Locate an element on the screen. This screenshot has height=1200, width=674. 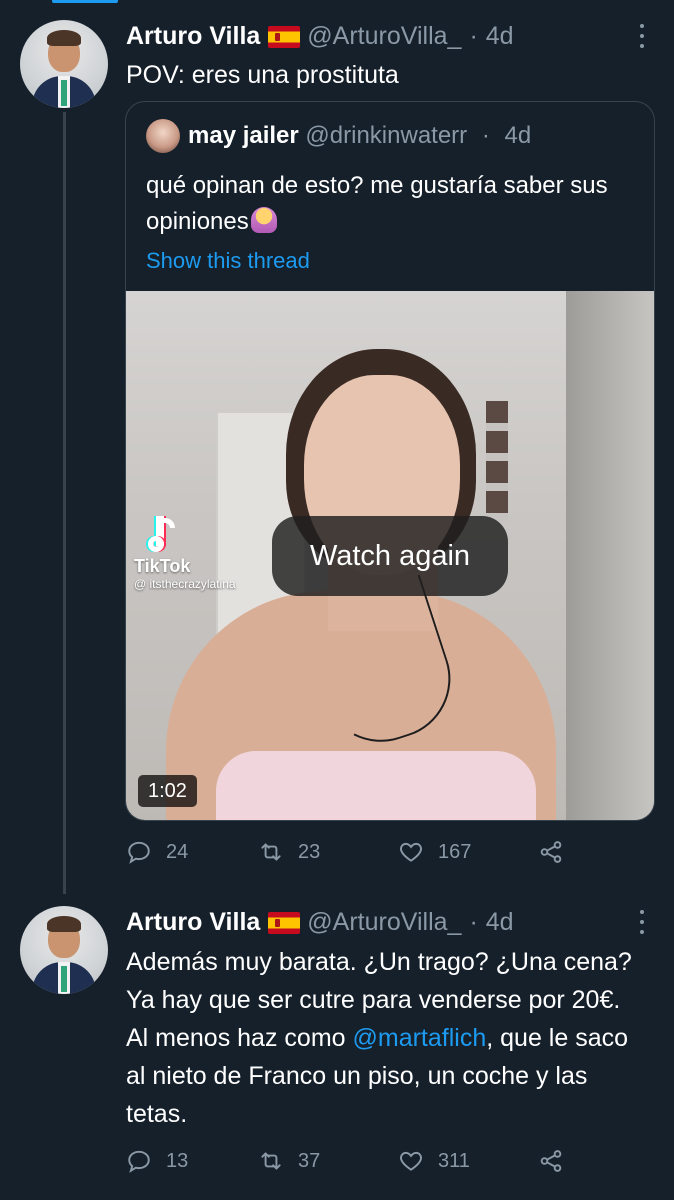
quote-header: may jailer @drinkinwaterr · 4d is located at coordinates (359, 136).